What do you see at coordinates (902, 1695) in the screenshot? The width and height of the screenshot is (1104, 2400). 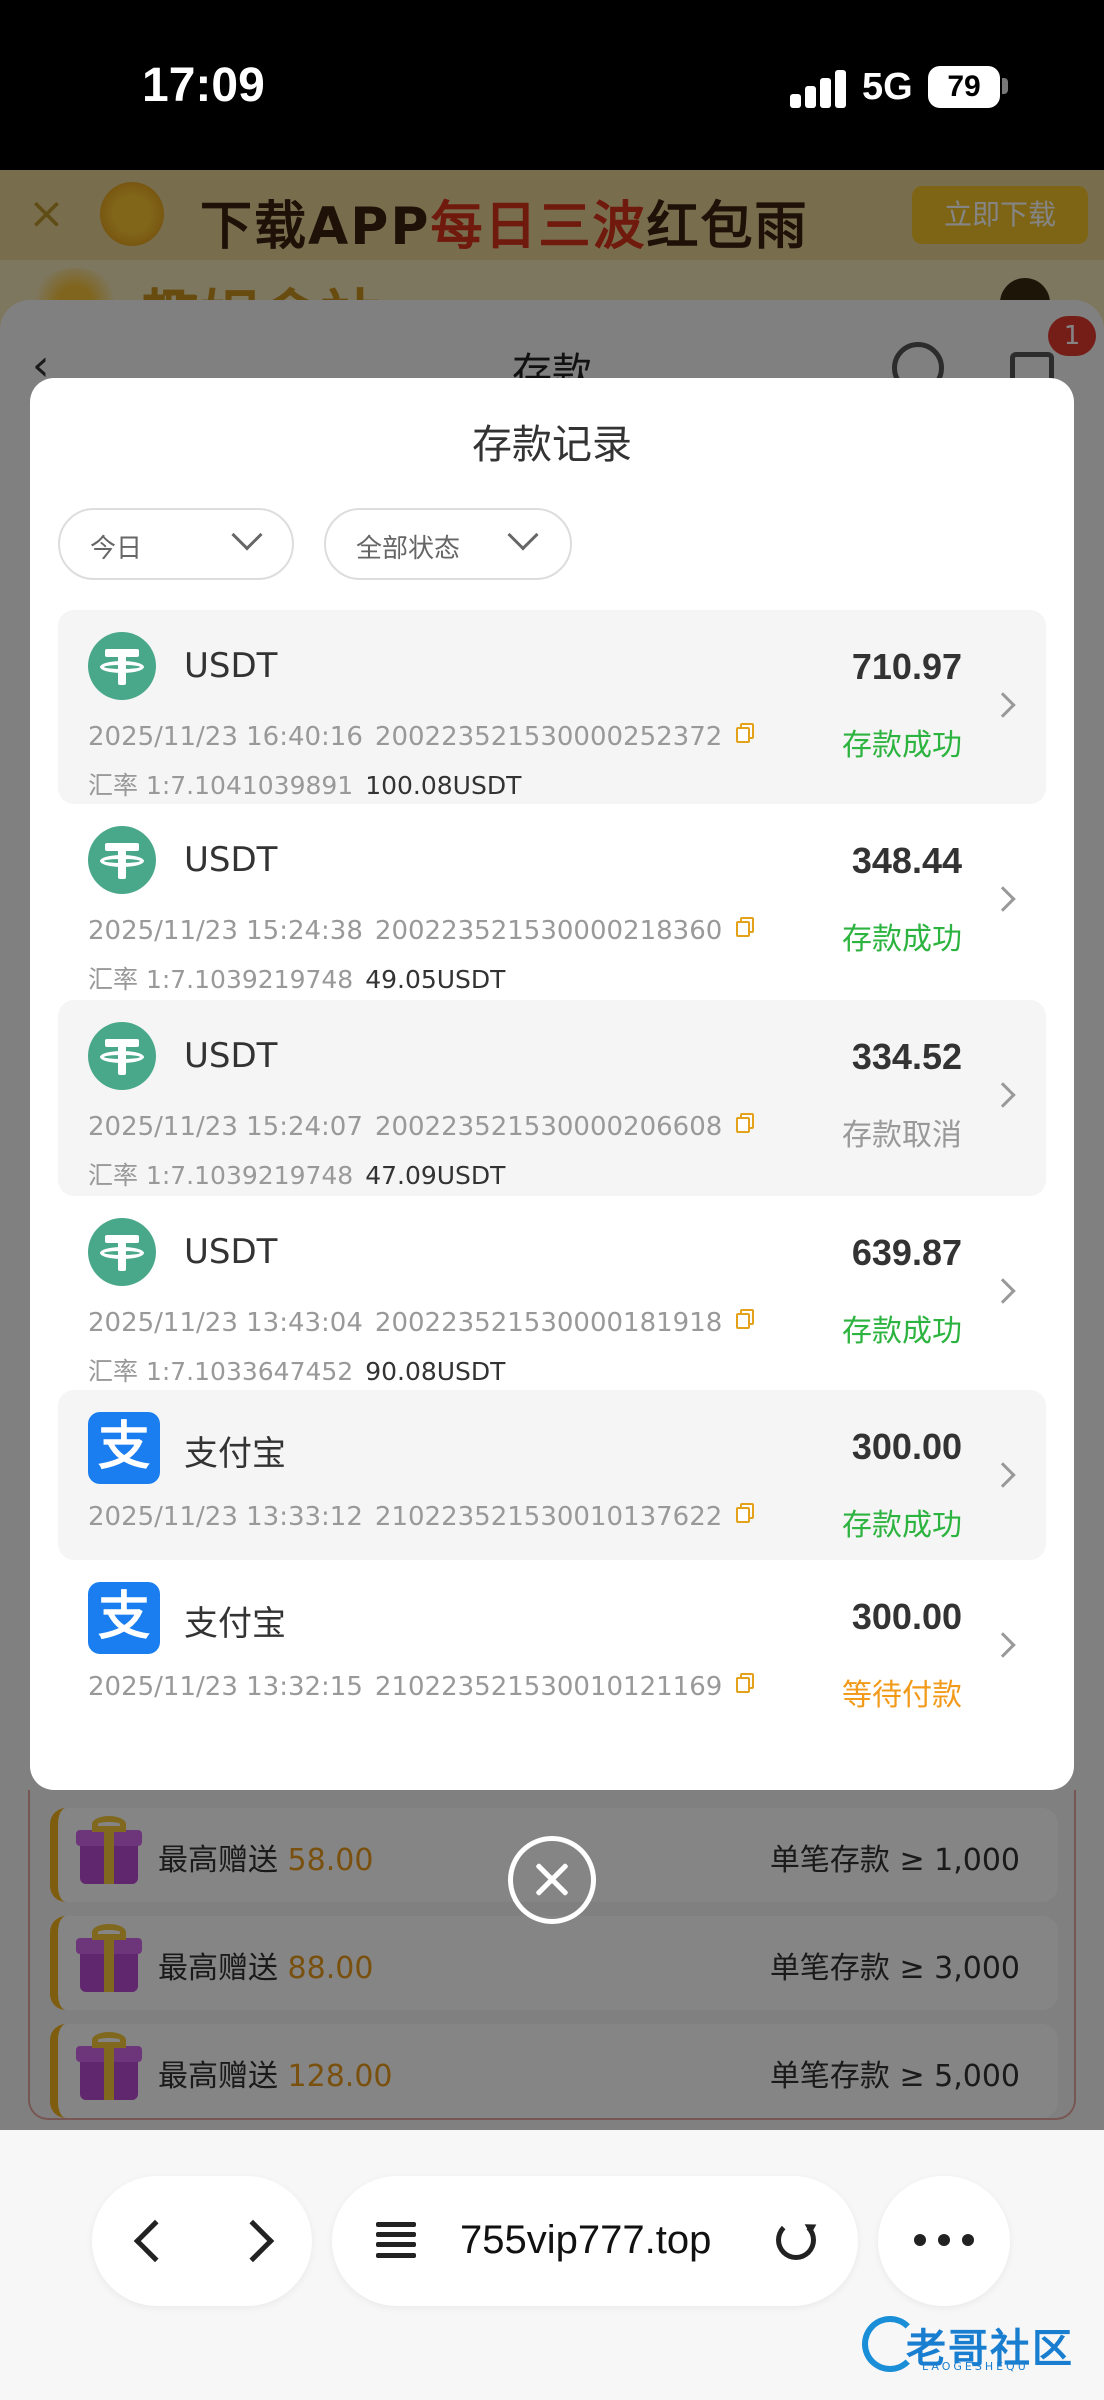 I see `deposit-status: 等待付款` at bounding box center [902, 1695].